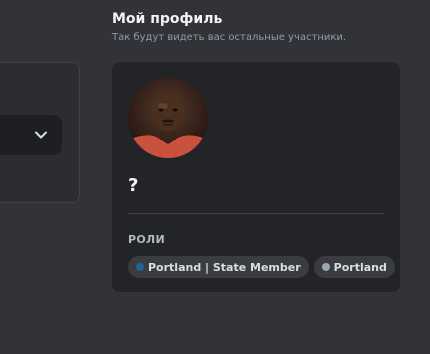  I want to click on role-pill: Portland | State Member, so click(218, 267).